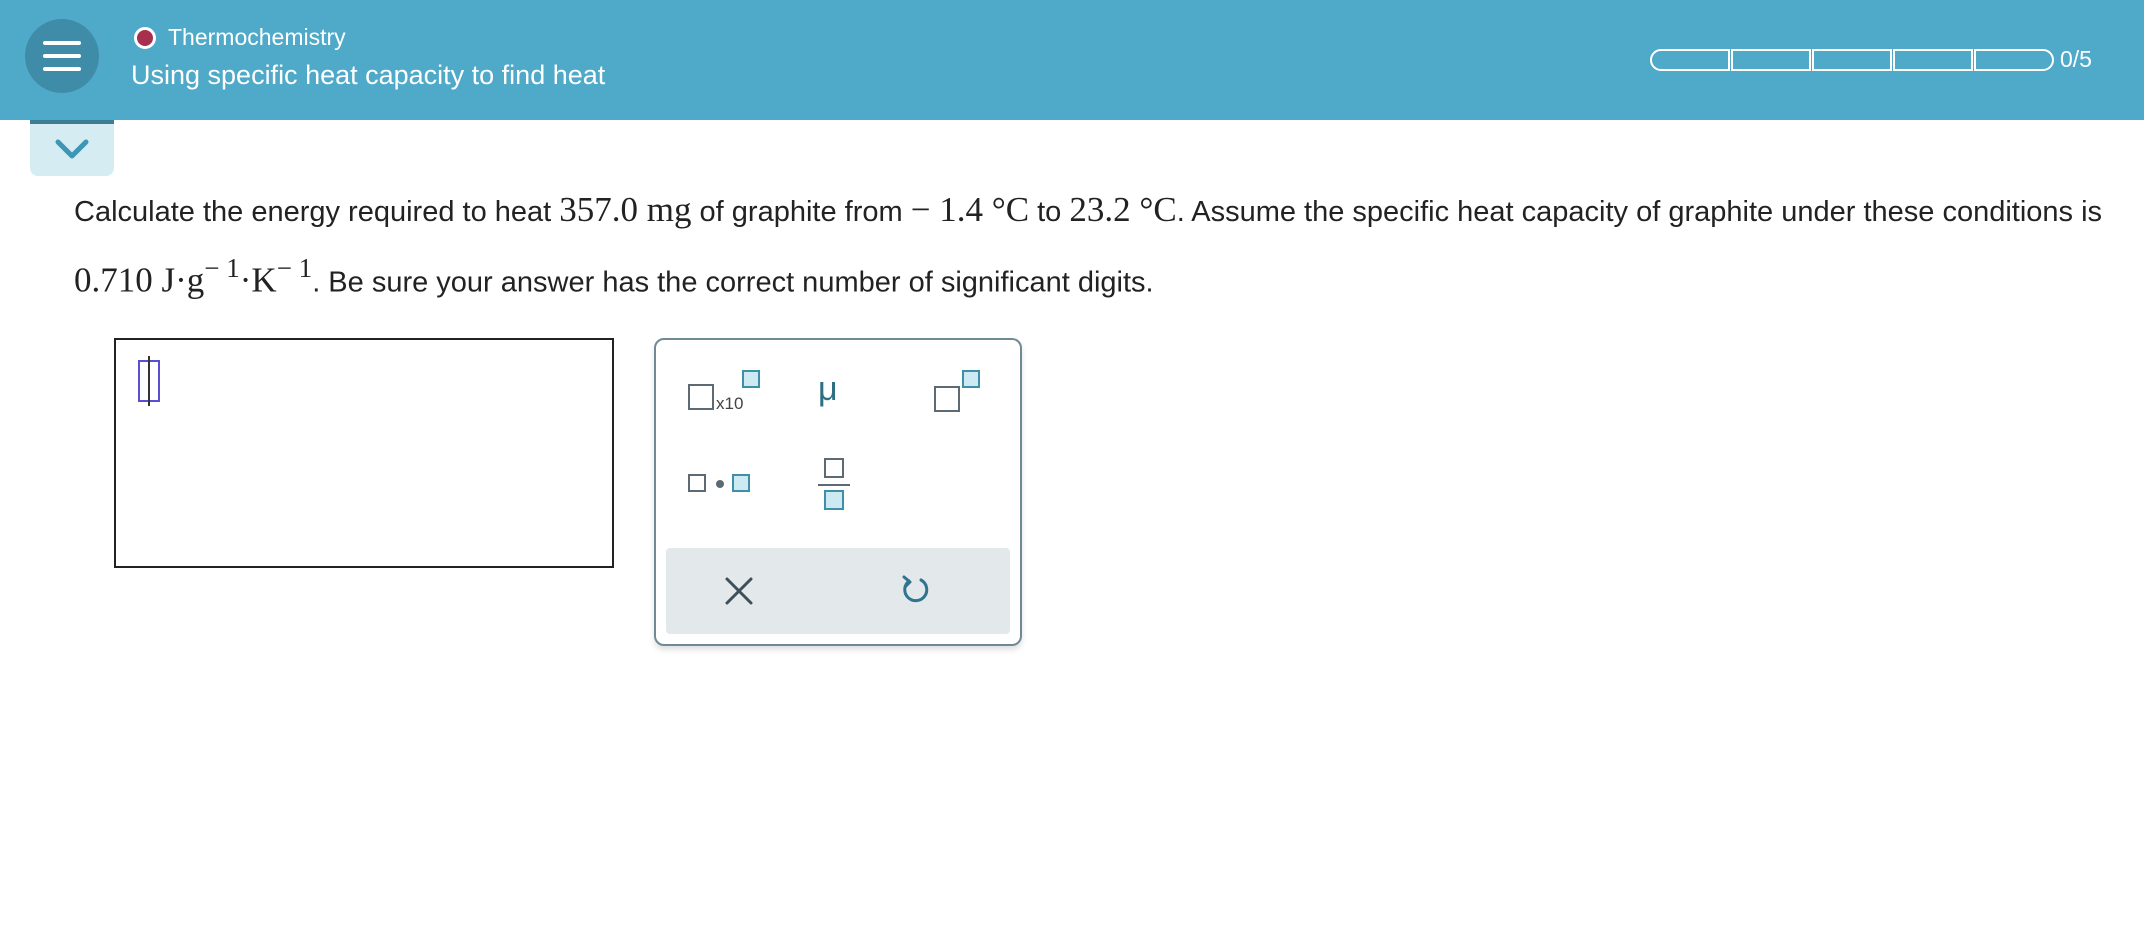 The height and width of the screenshot is (946, 2144). Describe the element at coordinates (739, 591) in the screenshot. I see `close-icon` at that location.